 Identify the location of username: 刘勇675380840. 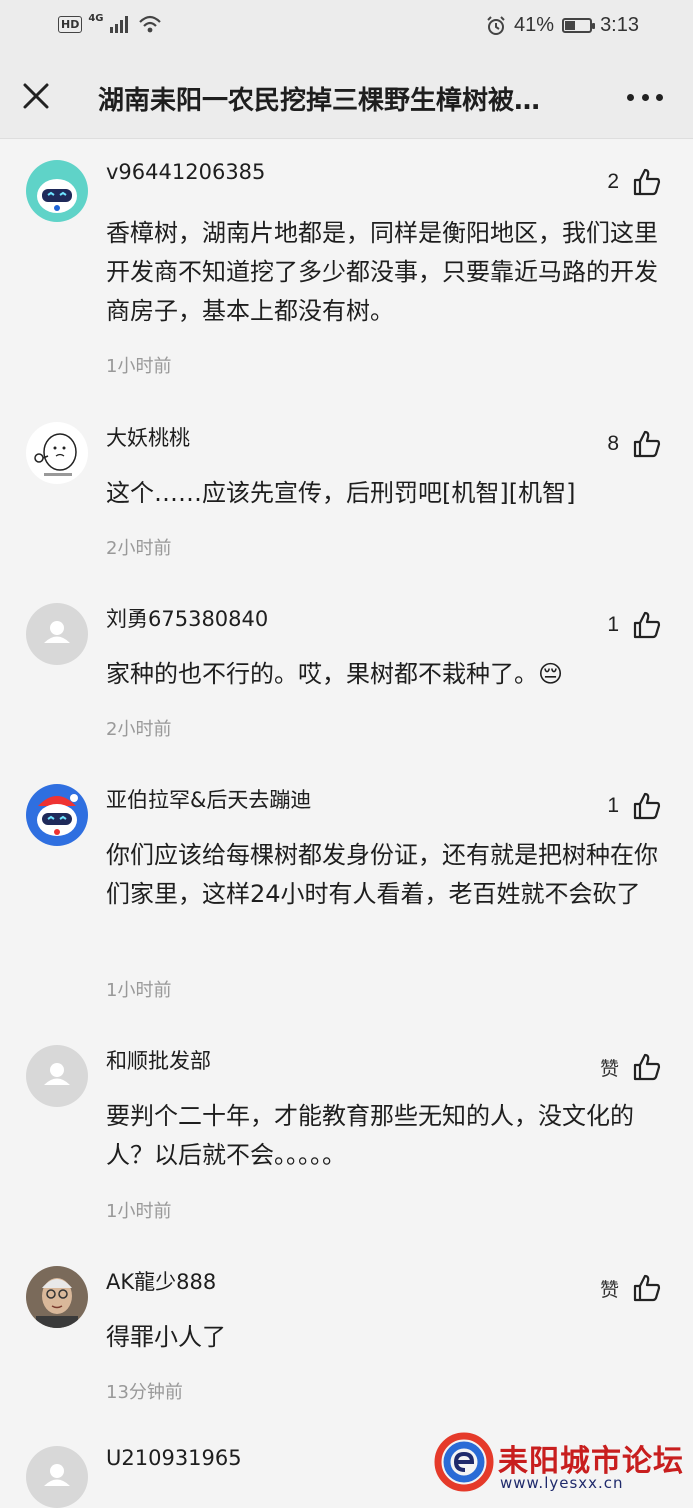
(187, 618).